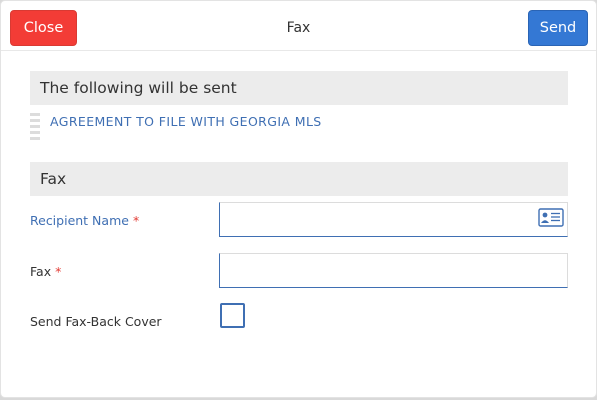 The width and height of the screenshot is (597, 400). What do you see at coordinates (232, 315) in the screenshot?
I see `fax-back-cover-checkbox` at bounding box center [232, 315].